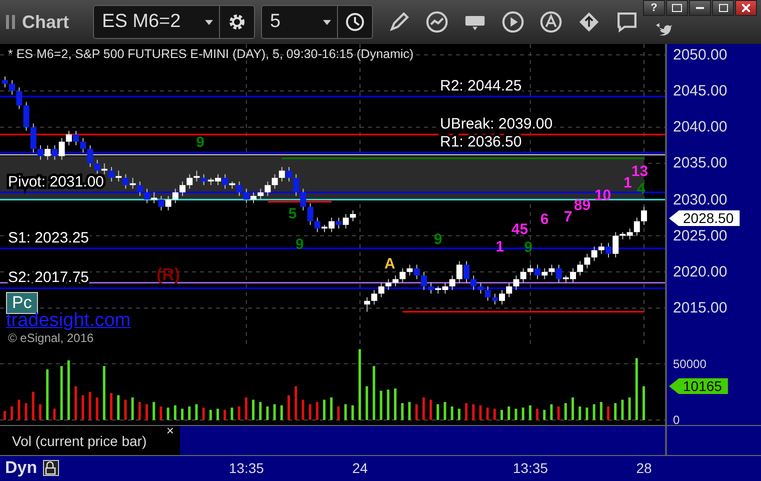  Describe the element at coordinates (582, 205) in the screenshot. I see `count-marker: 89` at that location.